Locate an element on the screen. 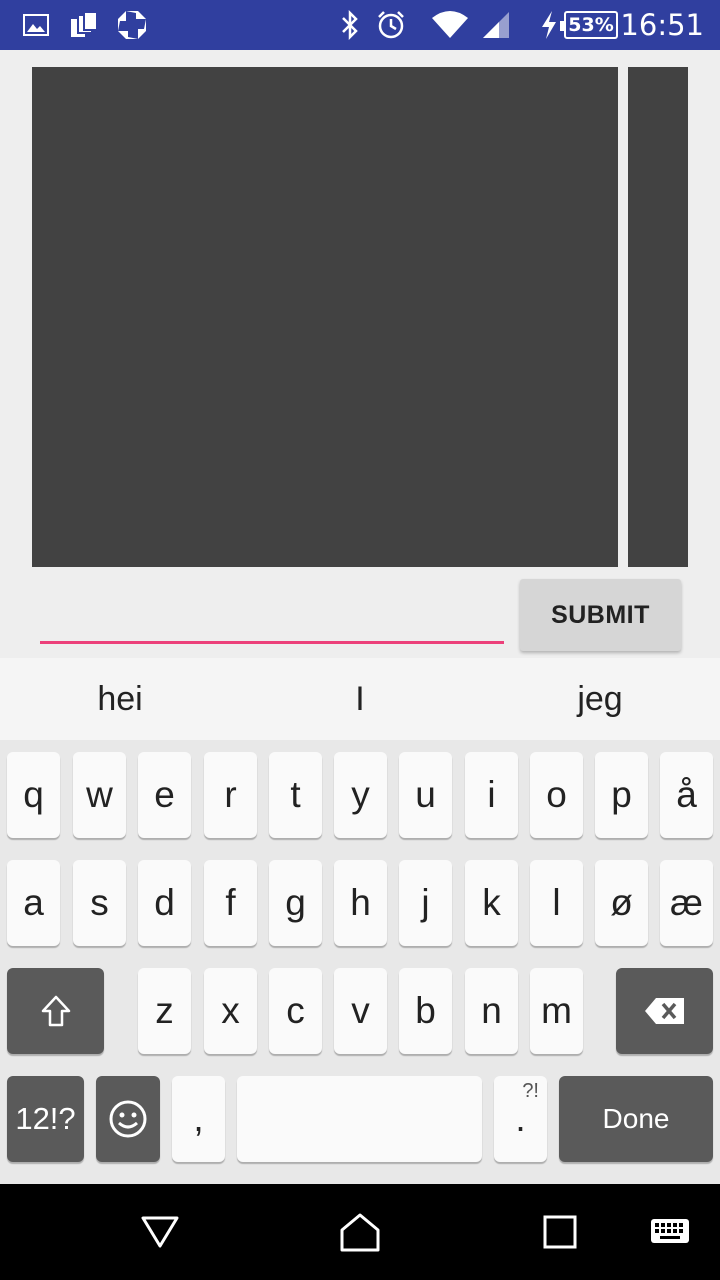 This screenshot has height=1280, width=720. suggestion-3: jeg is located at coordinates (600, 699).